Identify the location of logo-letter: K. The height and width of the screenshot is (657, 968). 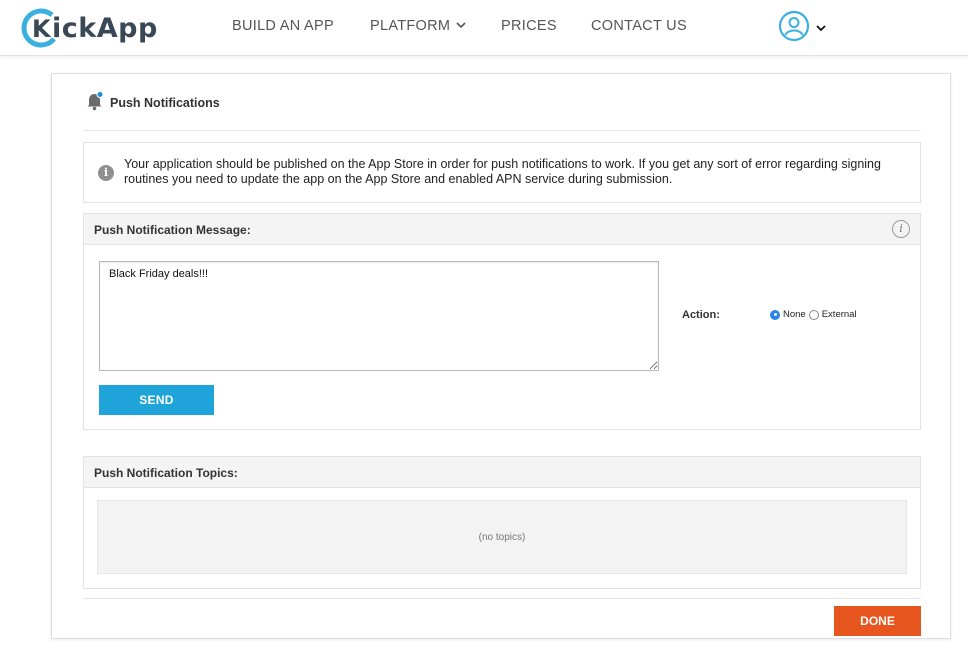
(42, 29).